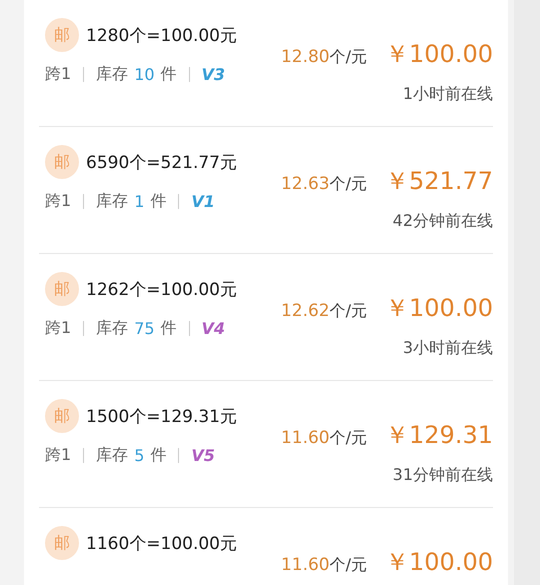  I want to click on tier-label: V3, so click(214, 74).